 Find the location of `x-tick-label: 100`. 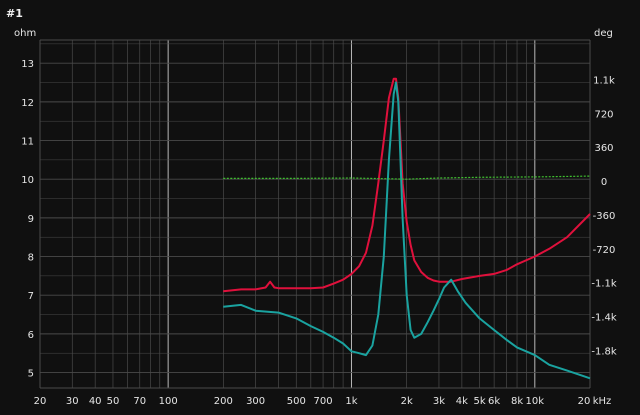

x-tick-label: 100 is located at coordinates (168, 401).